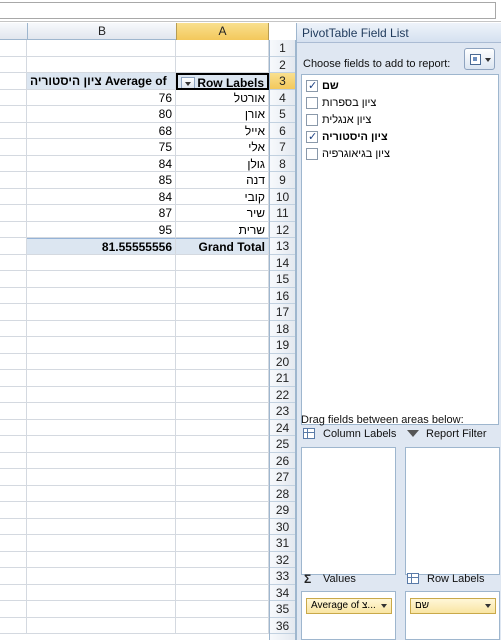  What do you see at coordinates (250, 11) in the screenshot?
I see `formula-bar` at bounding box center [250, 11].